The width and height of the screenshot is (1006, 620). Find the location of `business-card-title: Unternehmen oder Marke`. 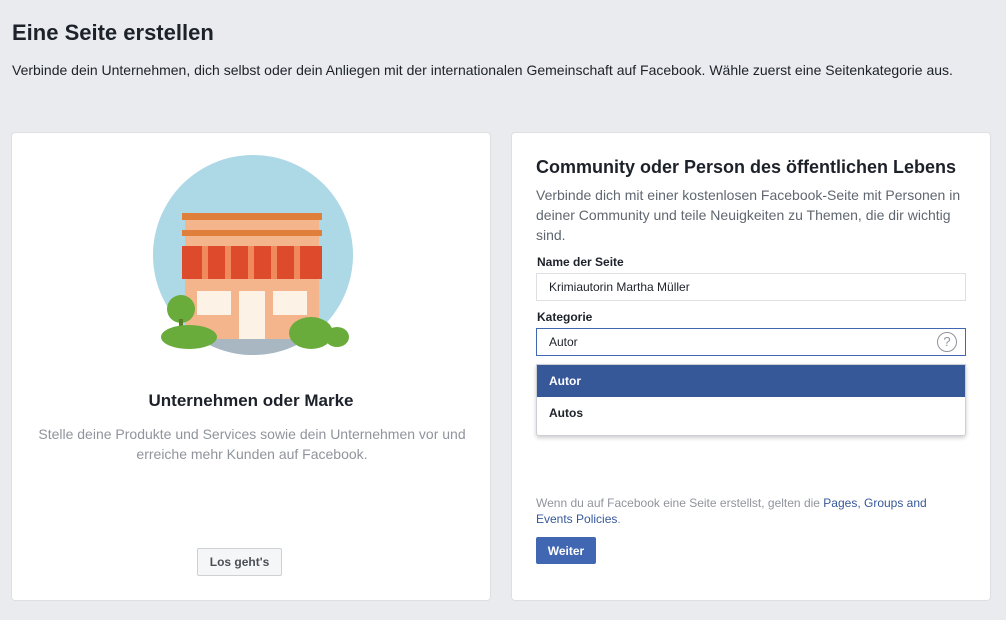

business-card-title: Unternehmen oder Marke is located at coordinates (251, 400).